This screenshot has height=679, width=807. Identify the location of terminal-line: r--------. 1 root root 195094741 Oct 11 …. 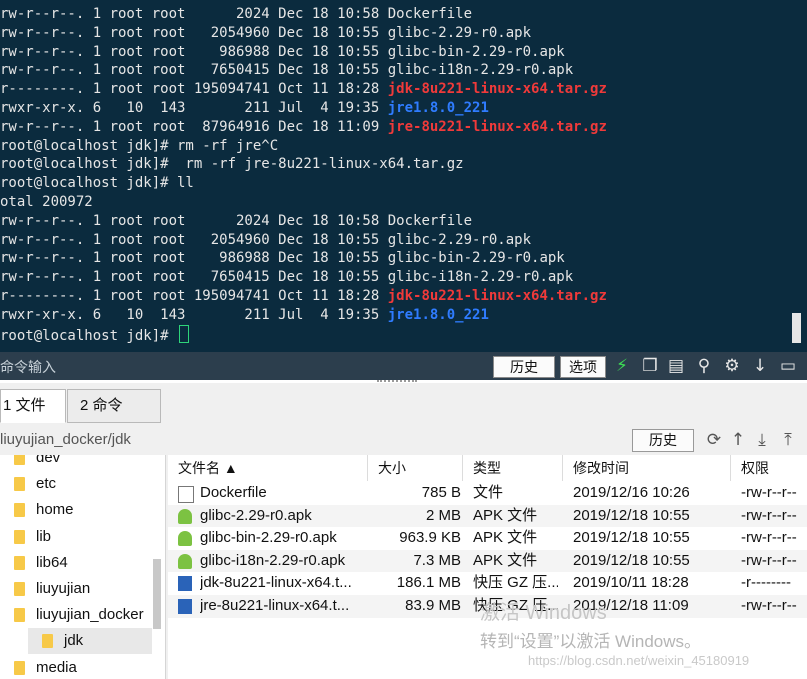
(303, 89).